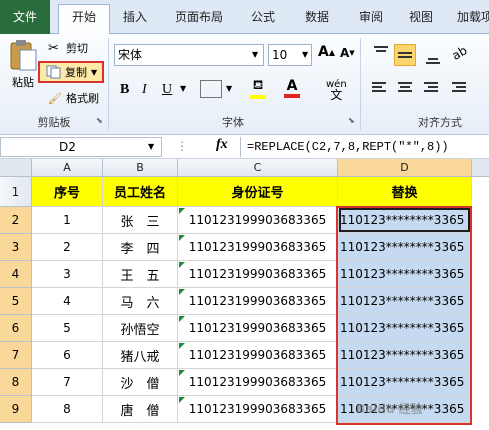 Image resolution: width=489 pixels, height=430 pixels. I want to click on phonetic-button: wén 文, so click(336, 91).